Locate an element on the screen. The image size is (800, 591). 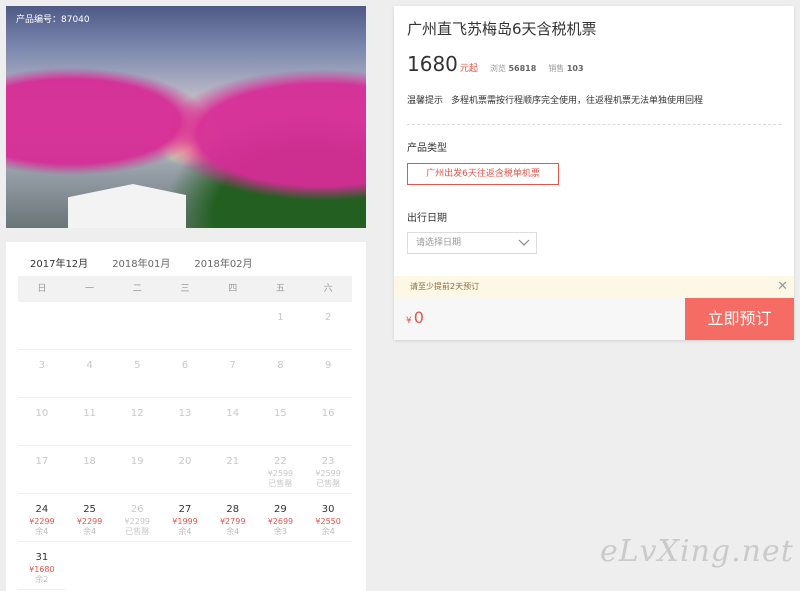
calendar-day: 5 is located at coordinates (137, 374).